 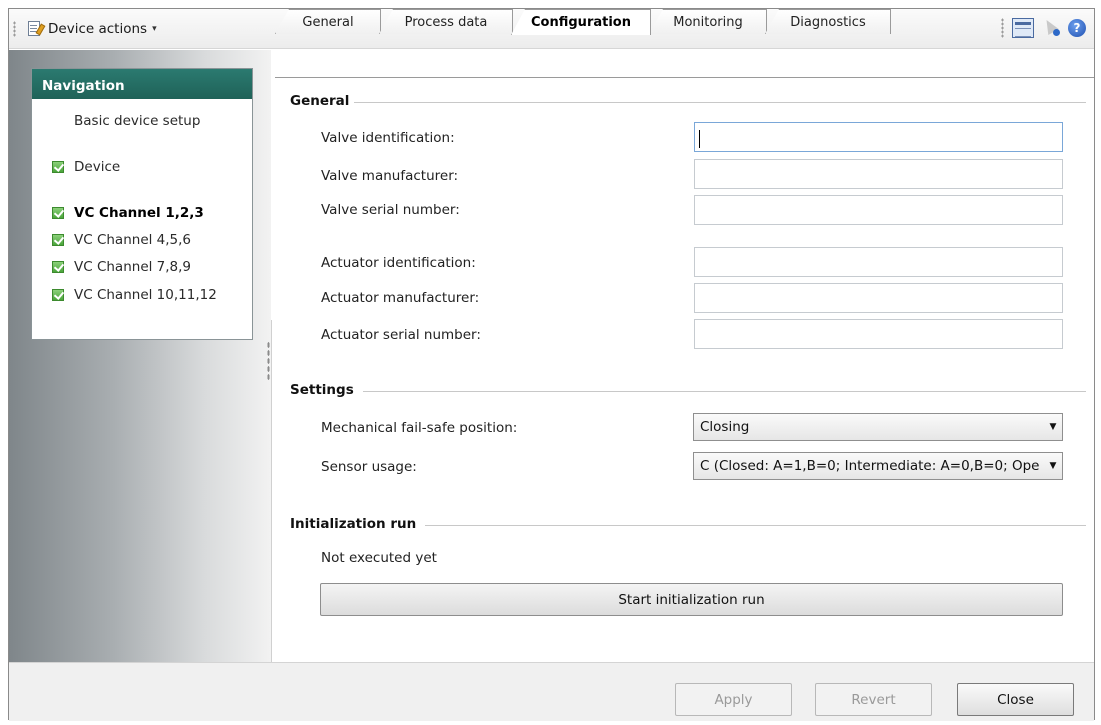 What do you see at coordinates (878, 427) in the screenshot?
I see `fail-safe-position-select: Closing ▼` at bounding box center [878, 427].